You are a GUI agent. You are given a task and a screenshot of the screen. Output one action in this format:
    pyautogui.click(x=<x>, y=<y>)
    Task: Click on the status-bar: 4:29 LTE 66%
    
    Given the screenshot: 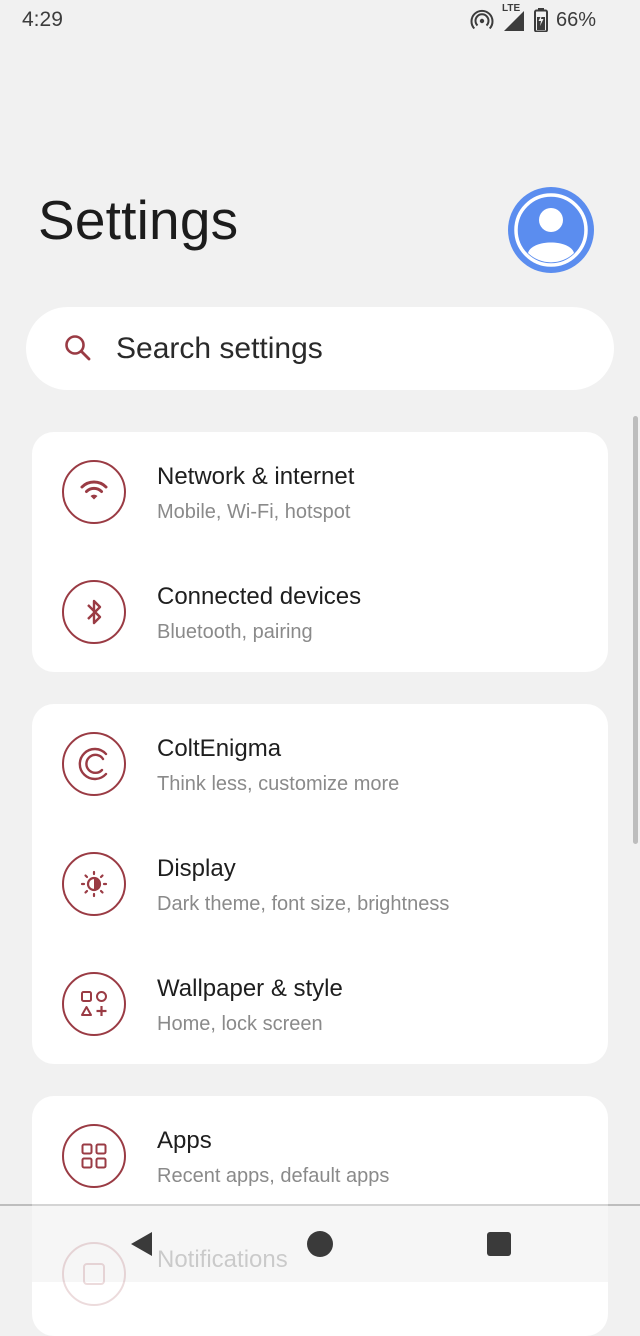 What is the action you would take?
    pyautogui.click(x=320, y=20)
    